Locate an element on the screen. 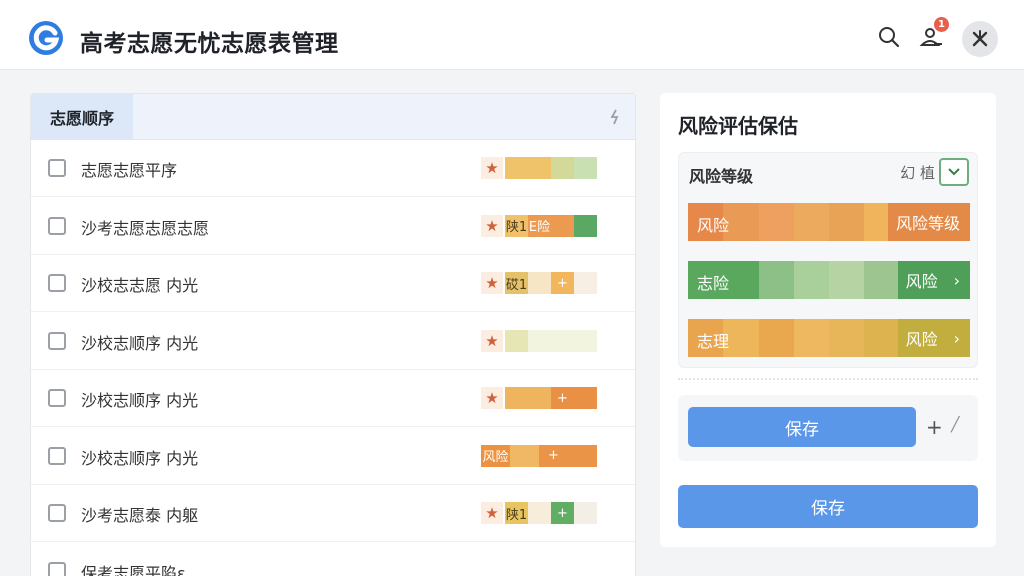 The height and width of the screenshot is (576, 1024). risk-bar: + is located at coordinates (551, 398).